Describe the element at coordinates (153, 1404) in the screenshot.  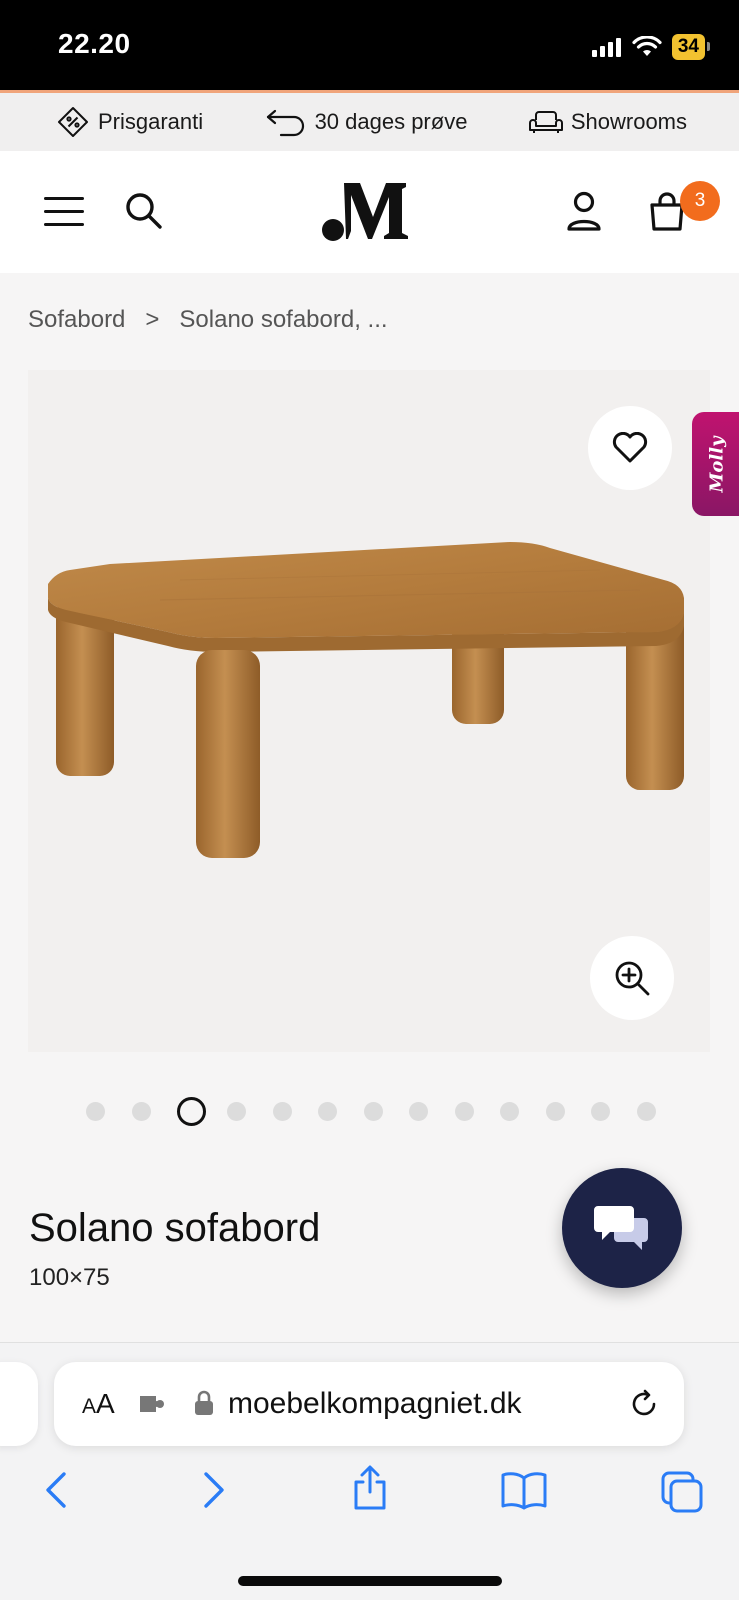
I see `extension-icon` at that location.